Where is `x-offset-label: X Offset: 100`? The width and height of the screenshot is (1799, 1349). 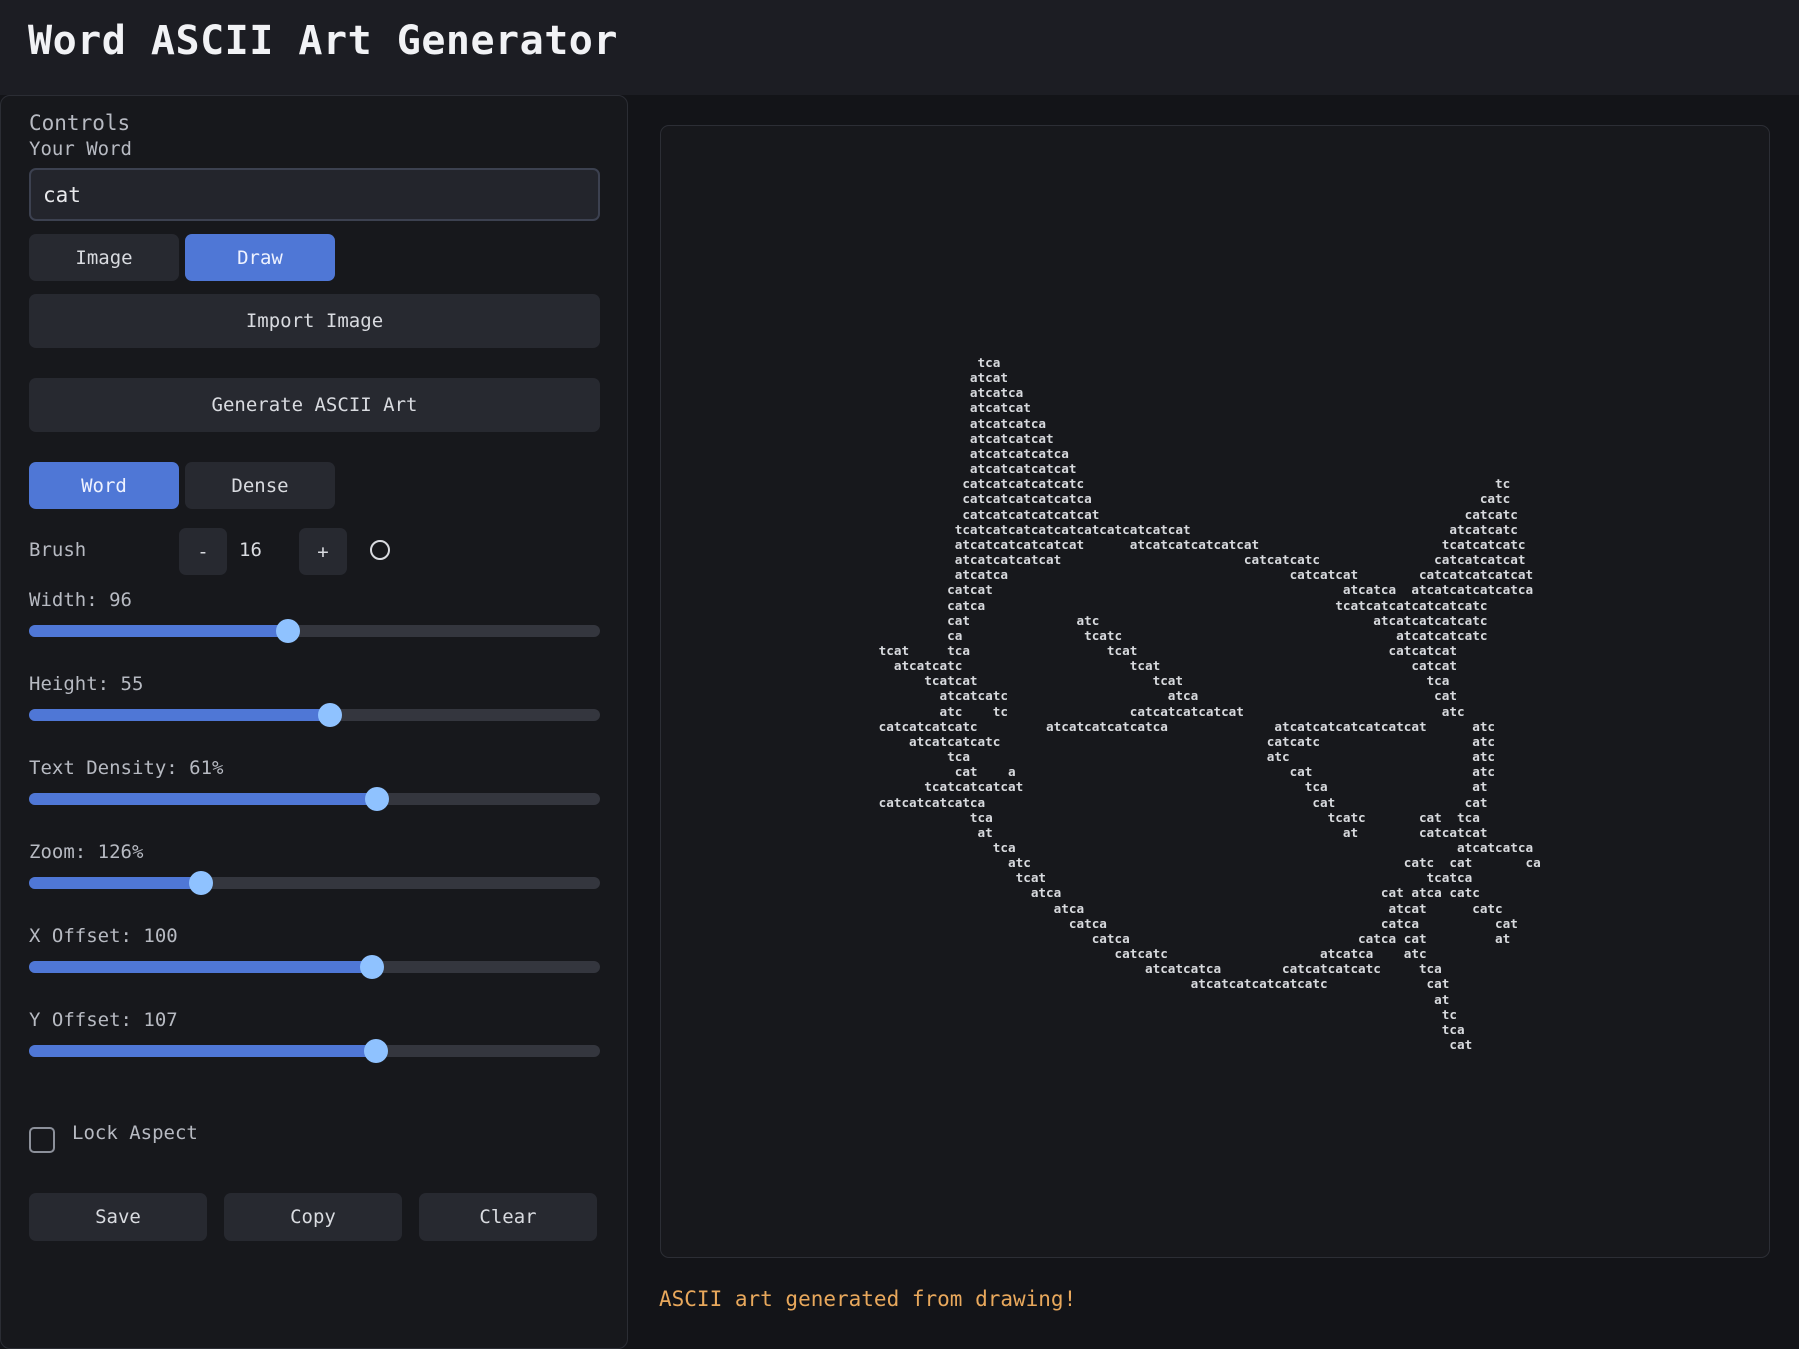 x-offset-label: X Offset: 100 is located at coordinates (103, 936).